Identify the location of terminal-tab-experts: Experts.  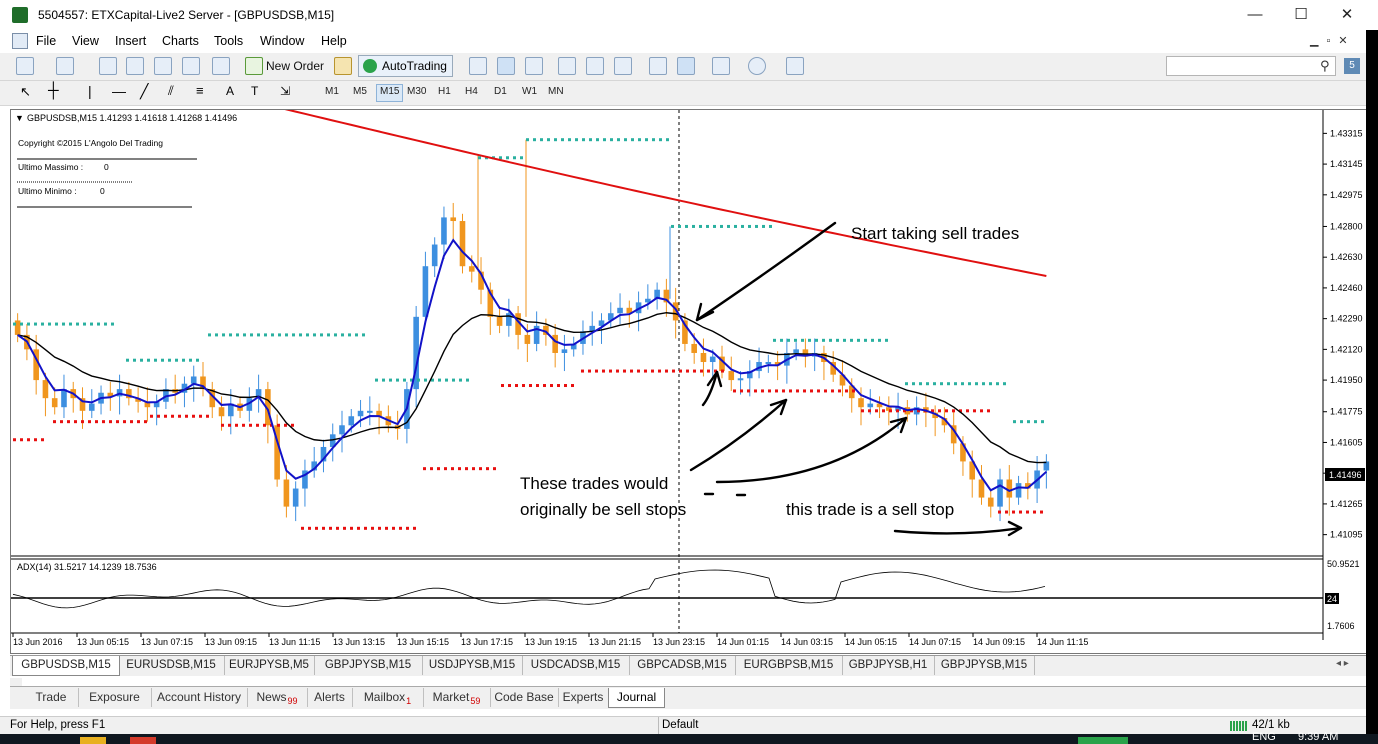
(583, 697).